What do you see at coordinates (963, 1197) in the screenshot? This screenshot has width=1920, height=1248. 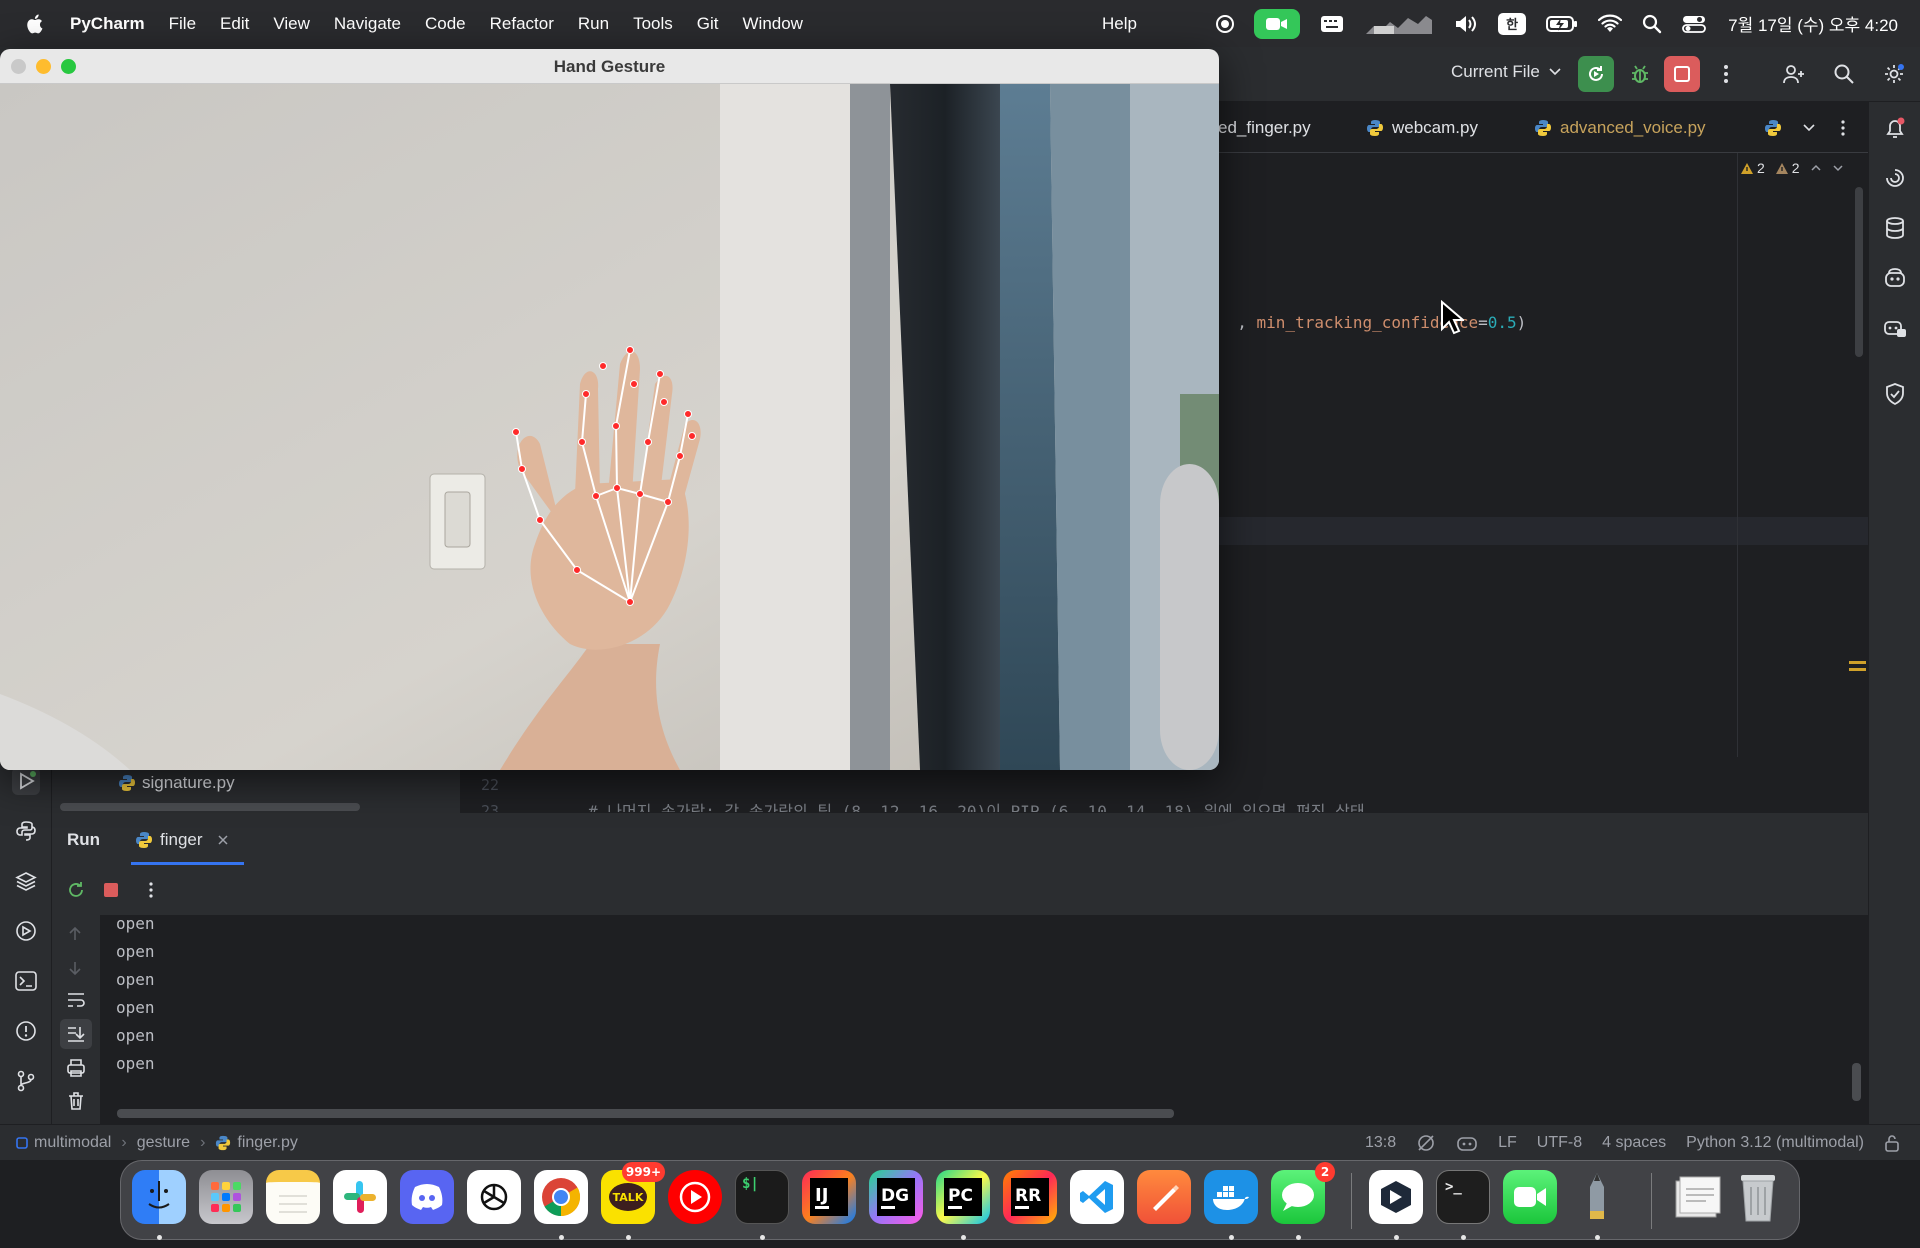 I see `dock-pycharm-icon: PC` at bounding box center [963, 1197].